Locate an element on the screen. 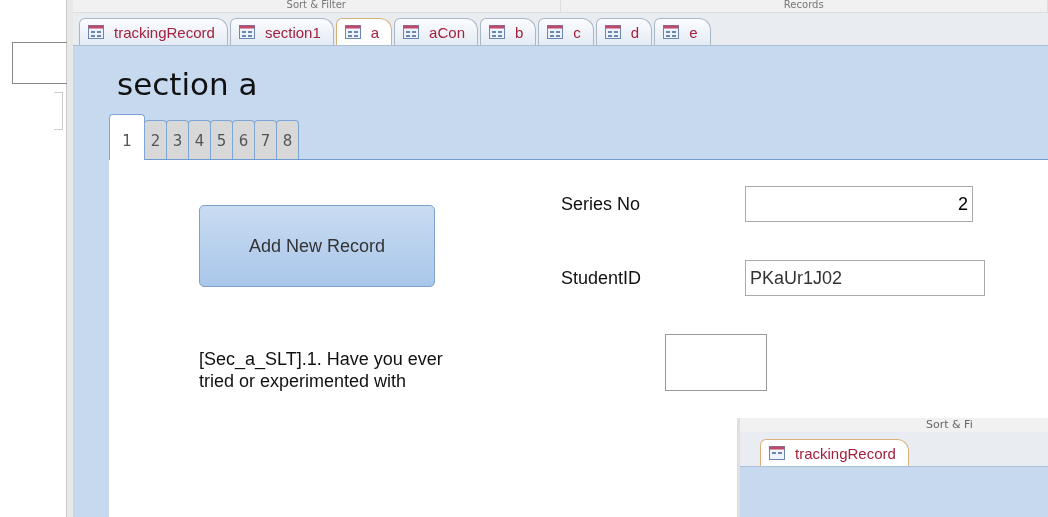 This screenshot has width=1048, height=517. add-record-button: Add New Record is located at coordinates (317, 246).